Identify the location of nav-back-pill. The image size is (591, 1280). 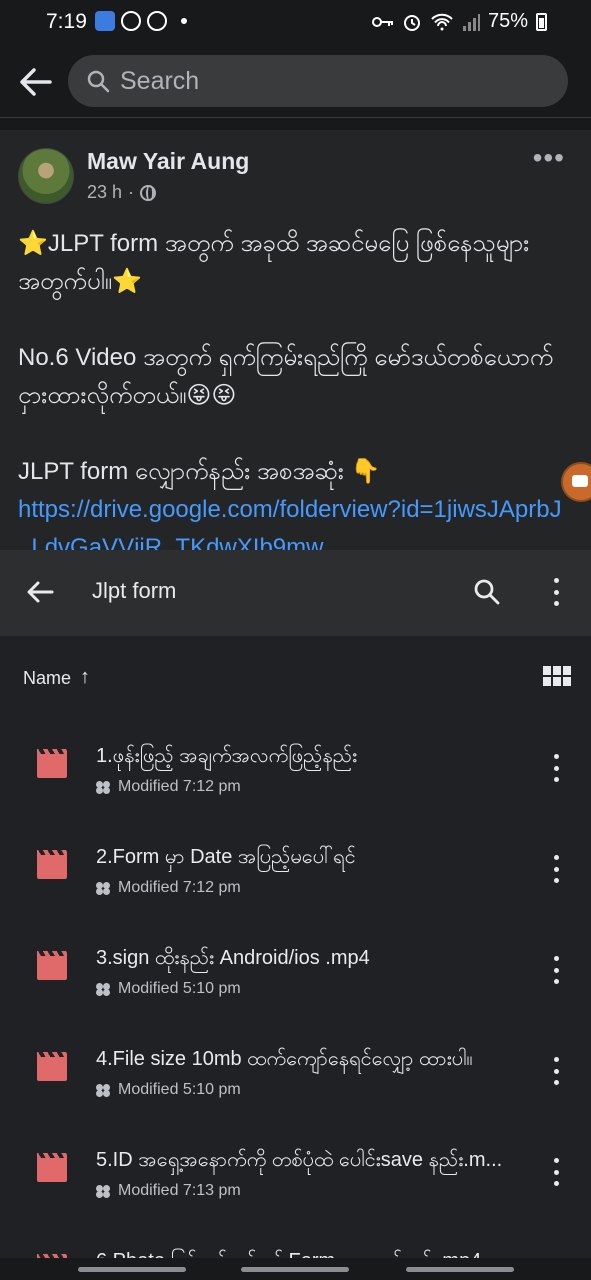
(132, 1269).